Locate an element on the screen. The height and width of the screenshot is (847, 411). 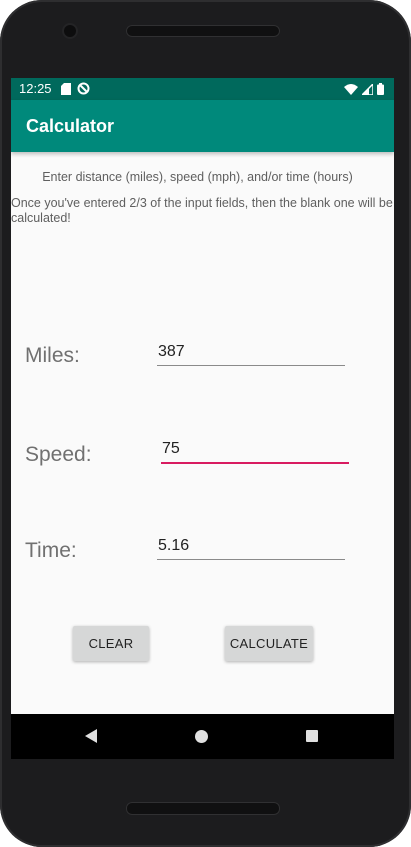
phone-top-bezel is located at coordinates (205, 39).